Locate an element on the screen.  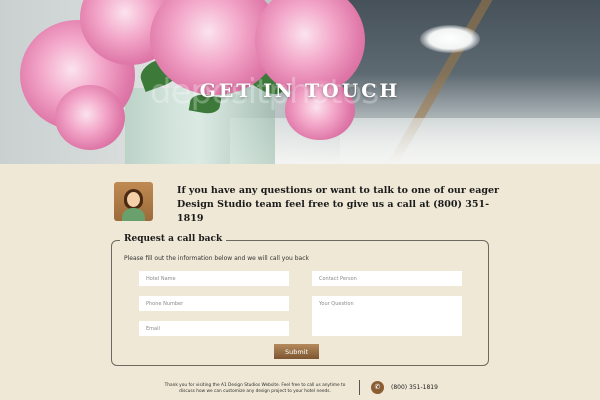
avatar-body is located at coordinates (133, 214).